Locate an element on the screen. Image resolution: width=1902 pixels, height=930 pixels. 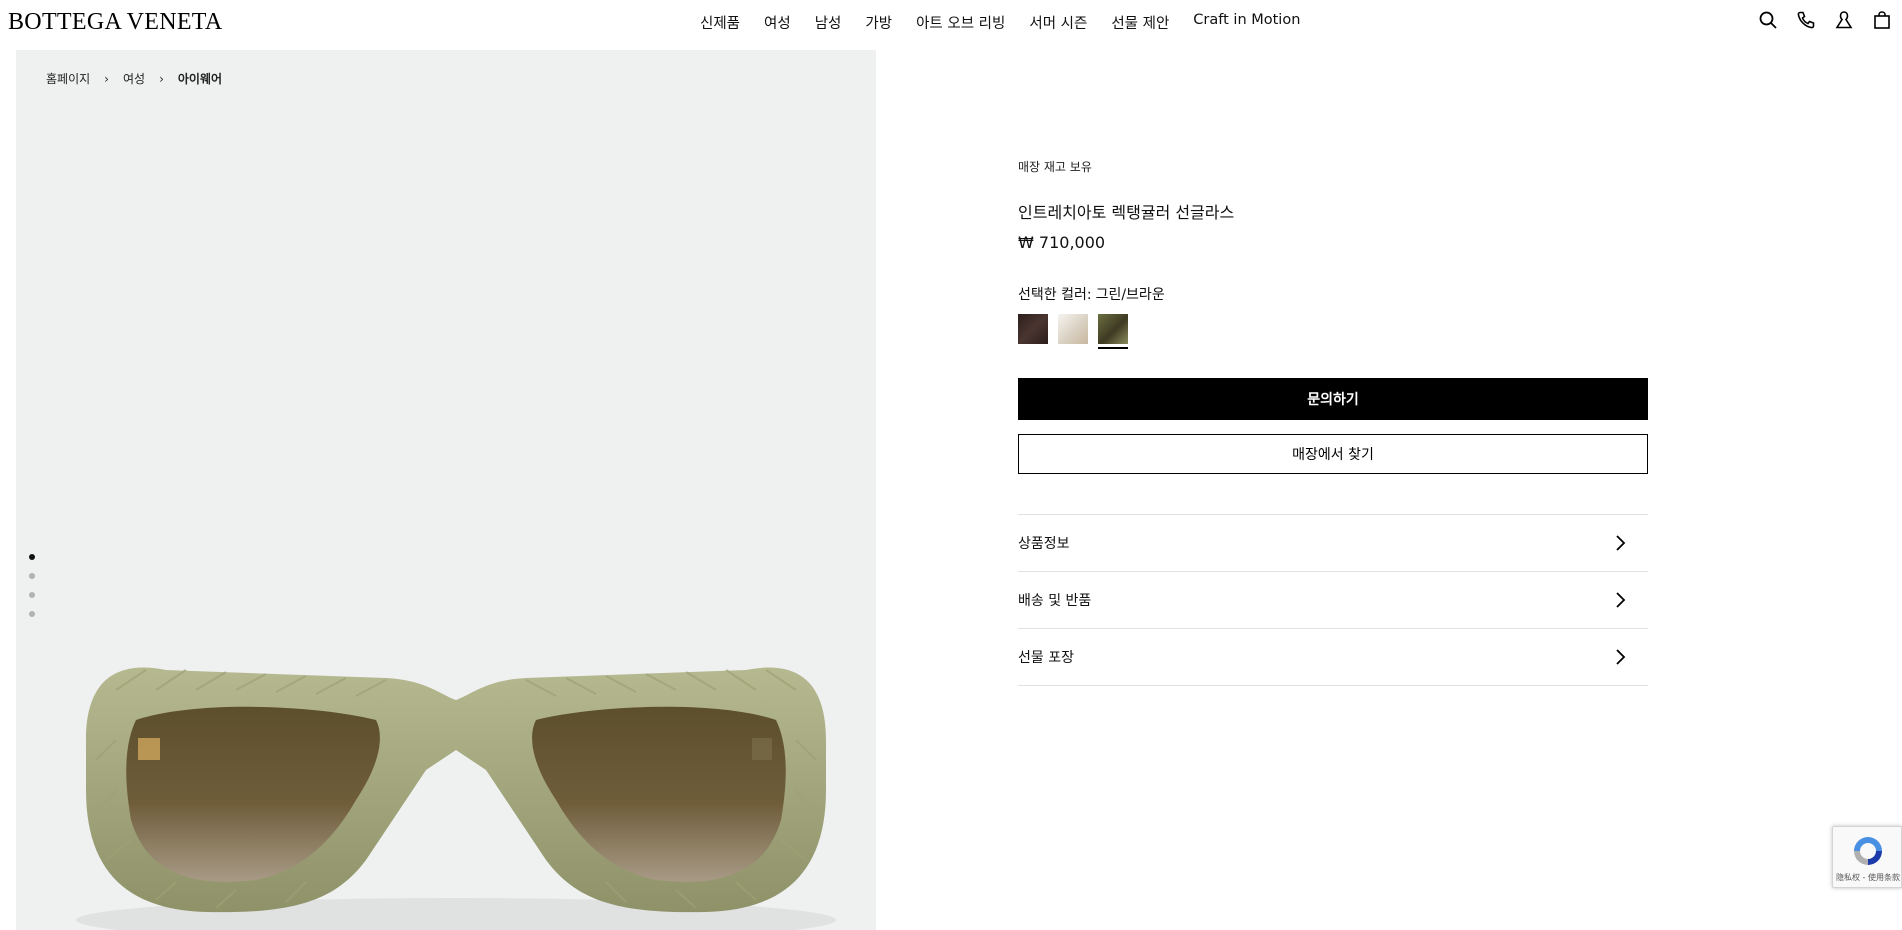
recaptcha-icon is located at coordinates (1868, 851).